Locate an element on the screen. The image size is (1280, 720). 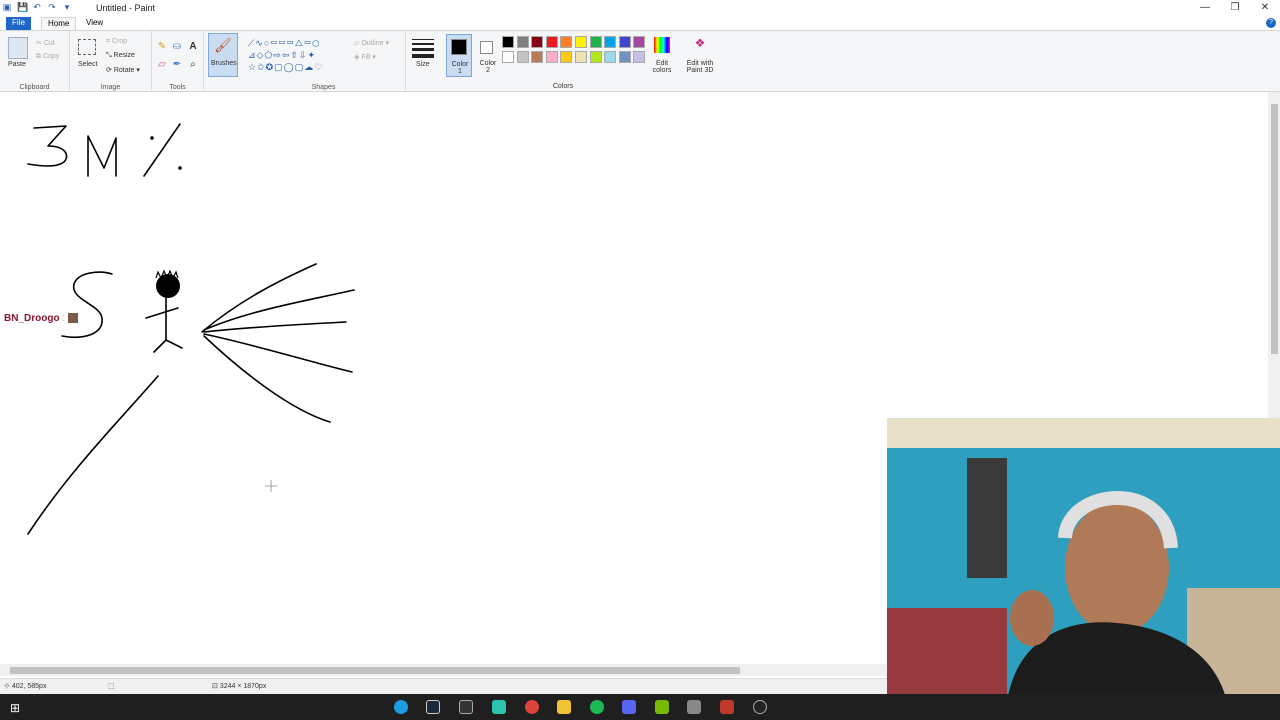
color-picker-icon: ✒ is located at coordinates (177, 65).